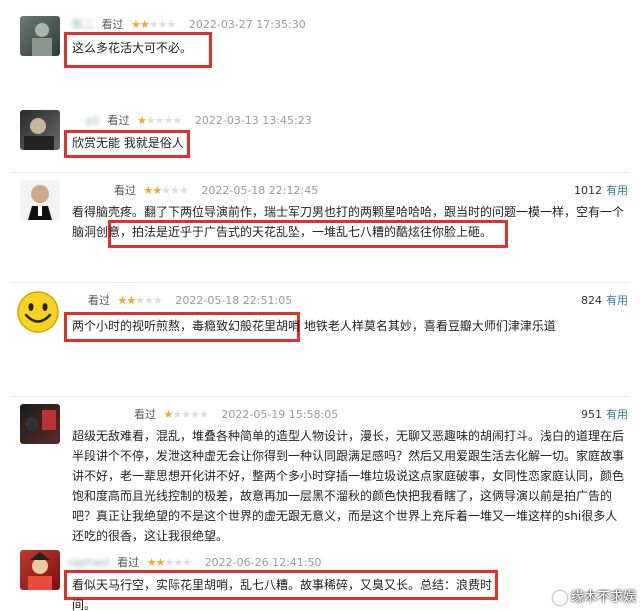  I want to click on vote-number: 1012, so click(588, 190).